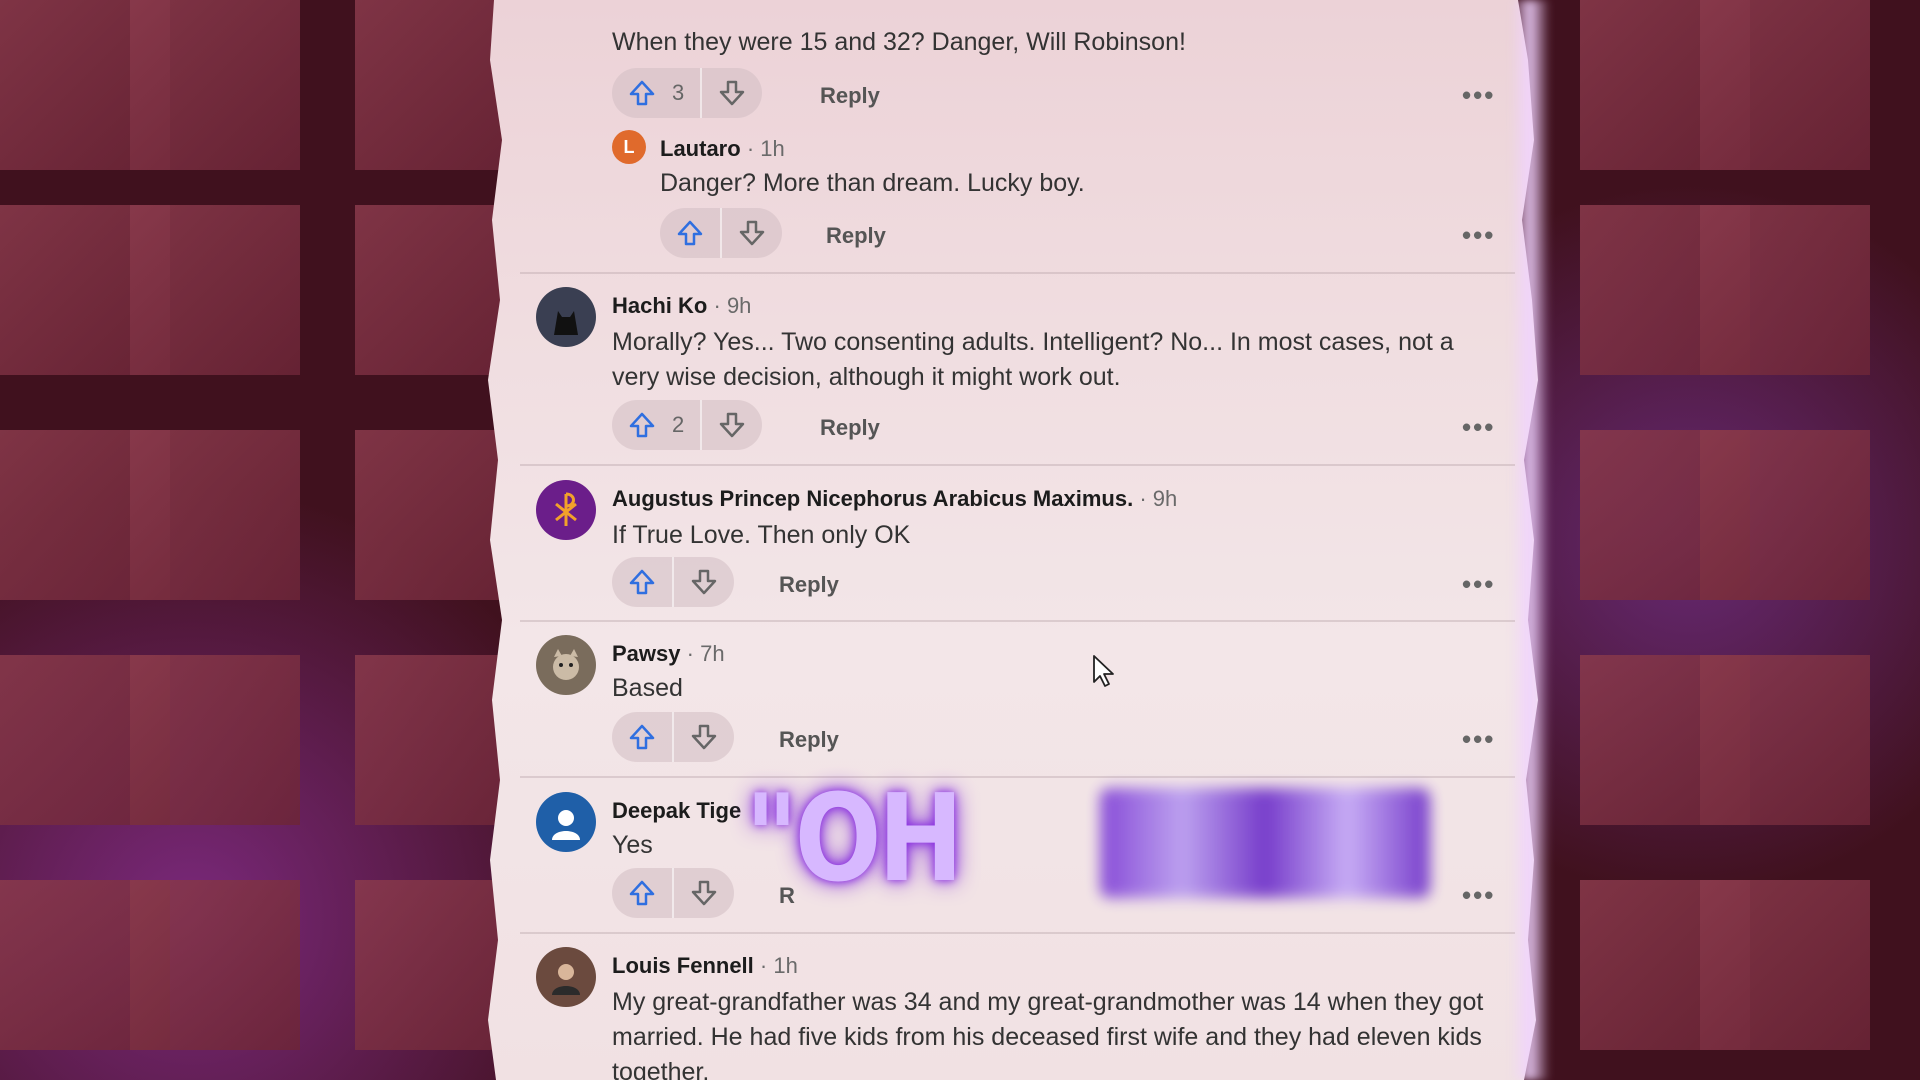 This screenshot has height=1080, width=1920. What do you see at coordinates (647, 688) in the screenshot?
I see `comment-text: Based` at bounding box center [647, 688].